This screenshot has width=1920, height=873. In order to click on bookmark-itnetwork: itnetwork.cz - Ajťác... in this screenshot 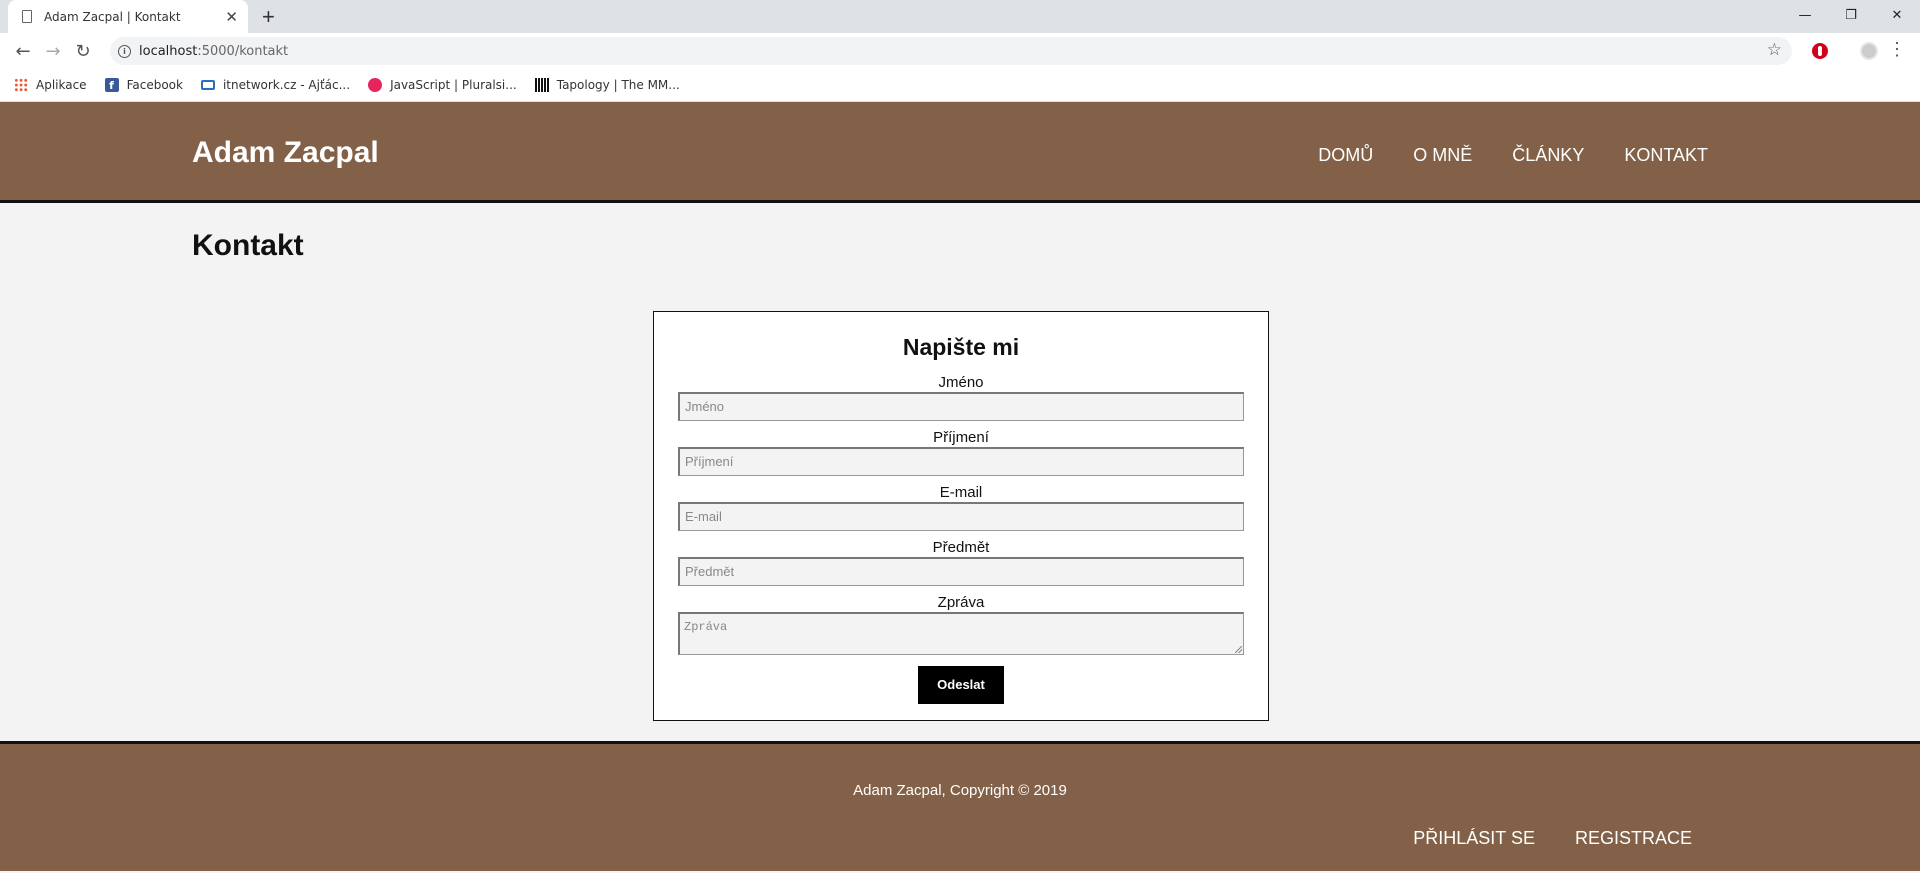, I will do `click(275, 85)`.